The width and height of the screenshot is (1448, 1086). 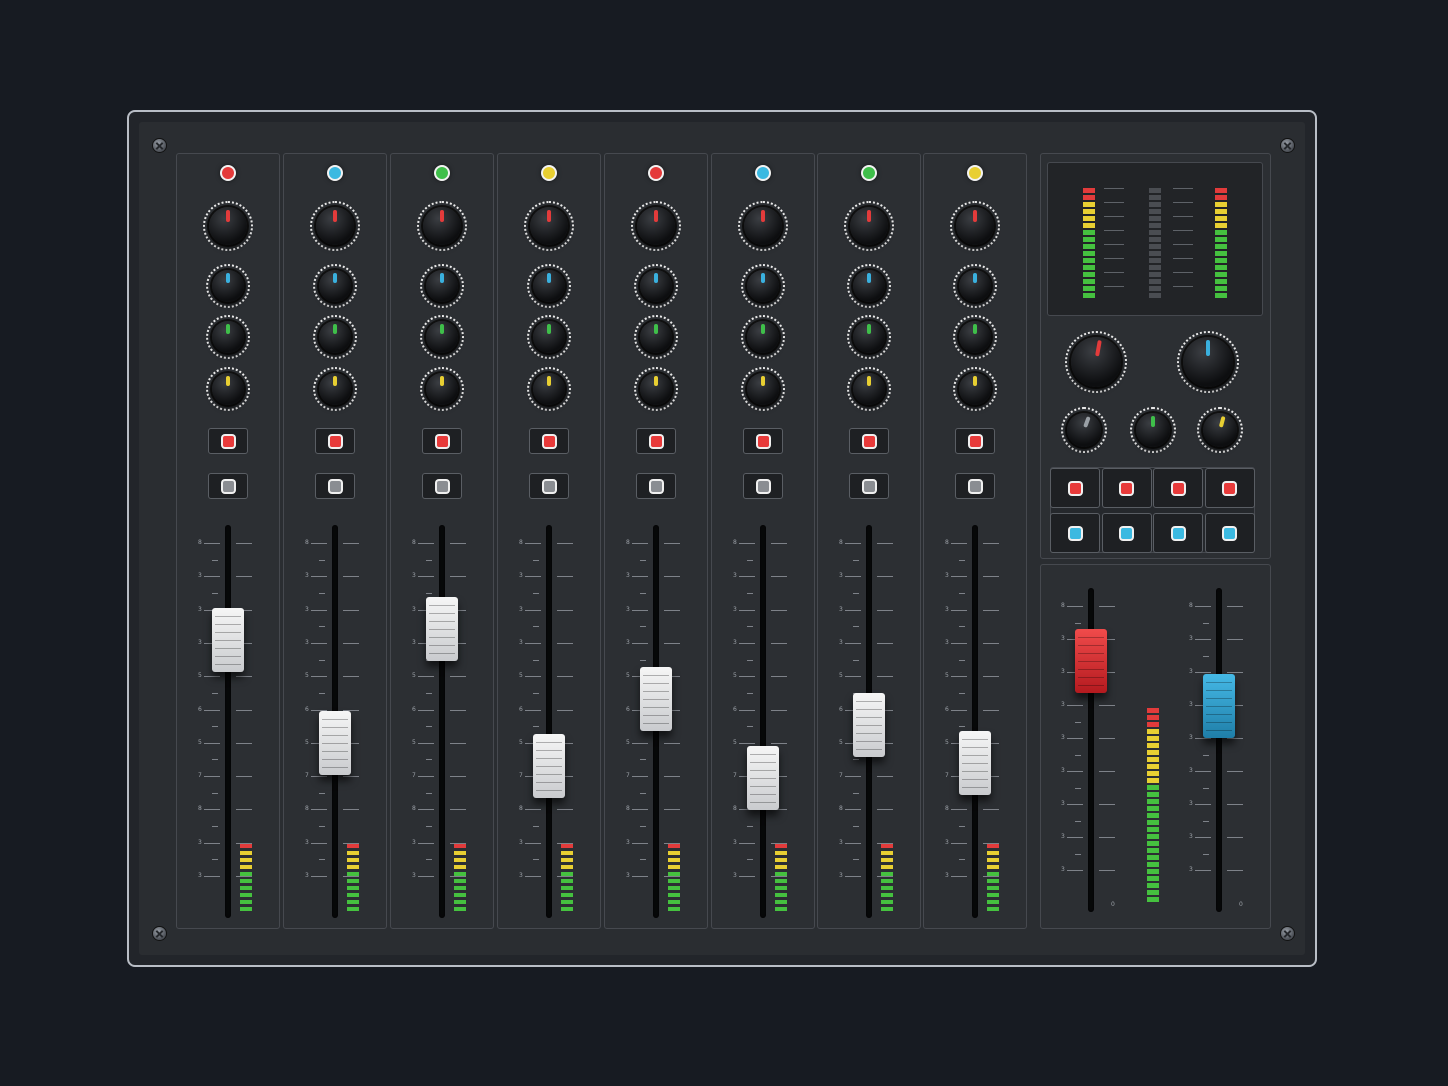 What do you see at coordinates (975, 286) in the screenshot?
I see `channel-8-high-eq-knob` at bounding box center [975, 286].